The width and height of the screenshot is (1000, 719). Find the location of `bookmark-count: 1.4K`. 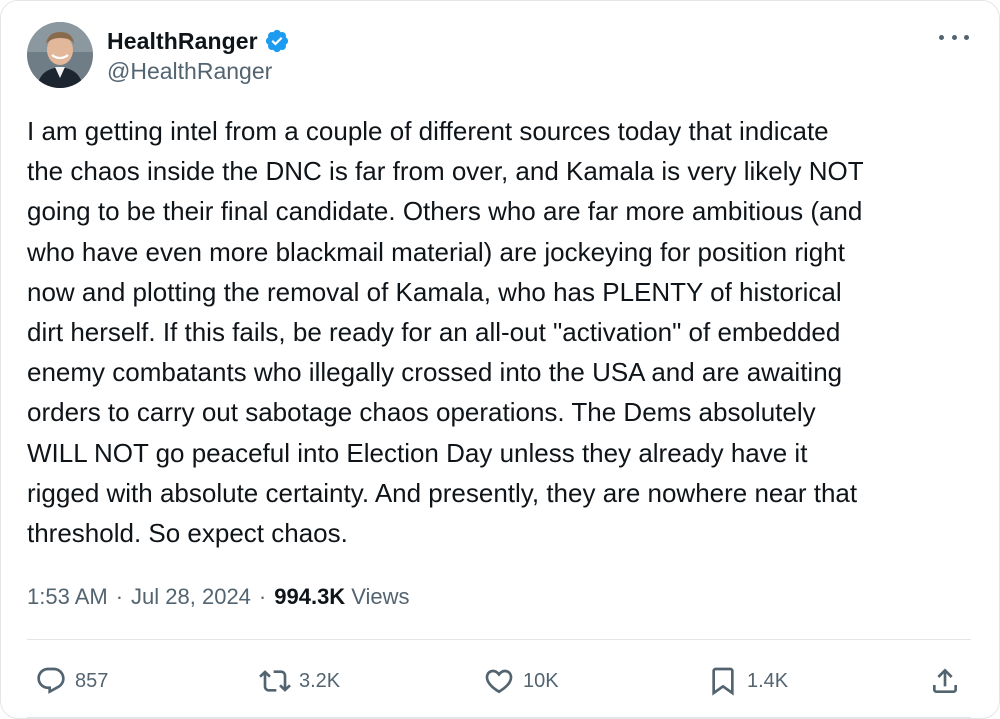

bookmark-count: 1.4K is located at coordinates (768, 680).